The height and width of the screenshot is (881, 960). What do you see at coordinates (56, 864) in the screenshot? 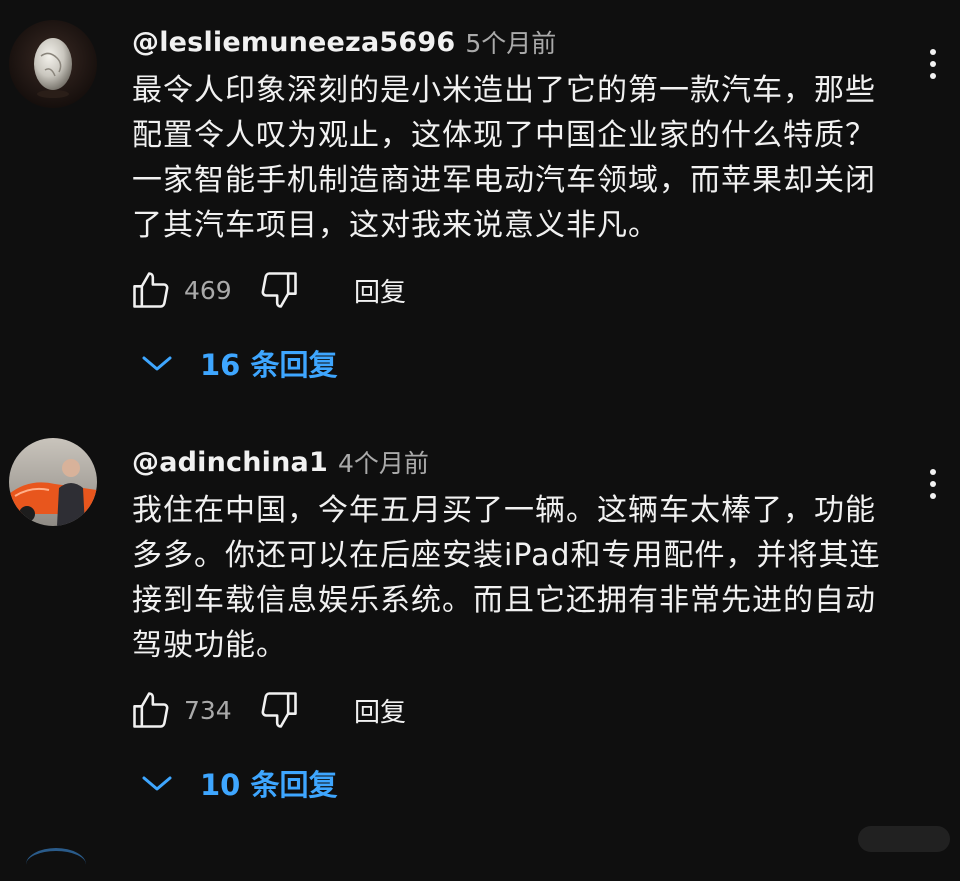
I see `next-comment-avatar-partial` at bounding box center [56, 864].